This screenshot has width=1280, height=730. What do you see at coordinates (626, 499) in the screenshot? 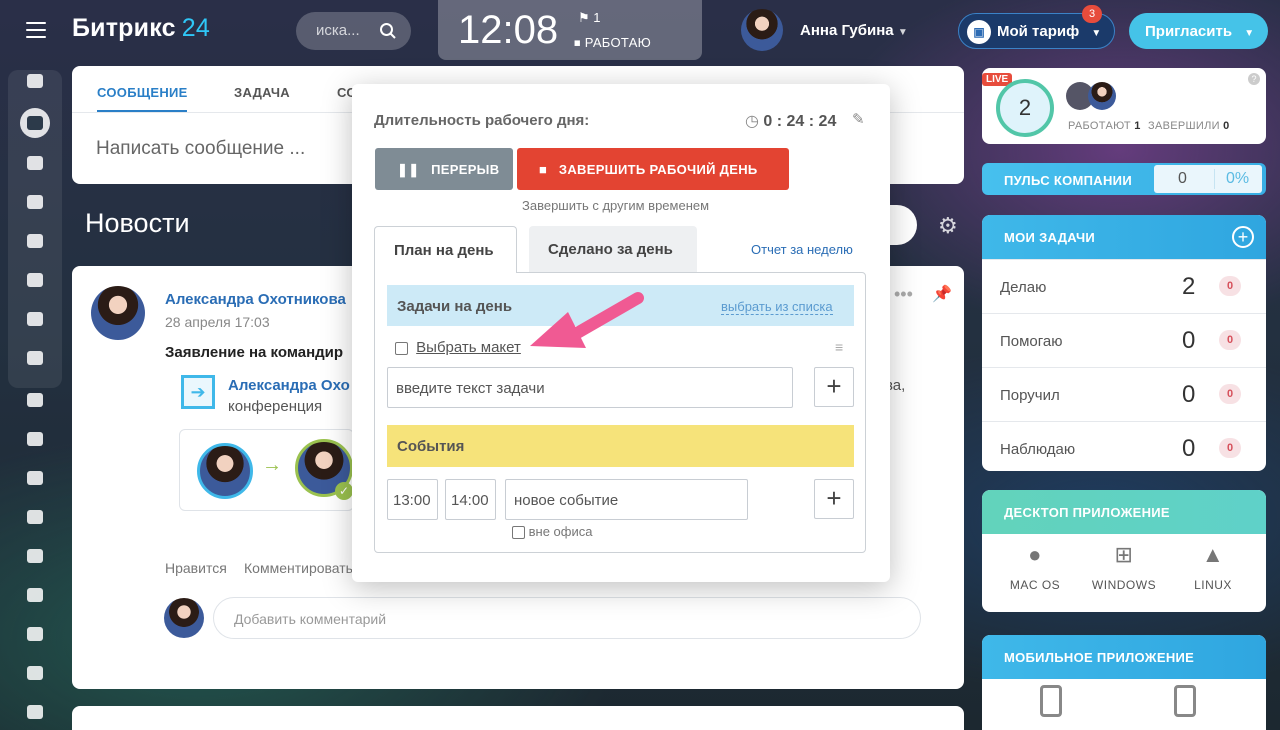
I see `event-name-input: новое событие` at bounding box center [626, 499].